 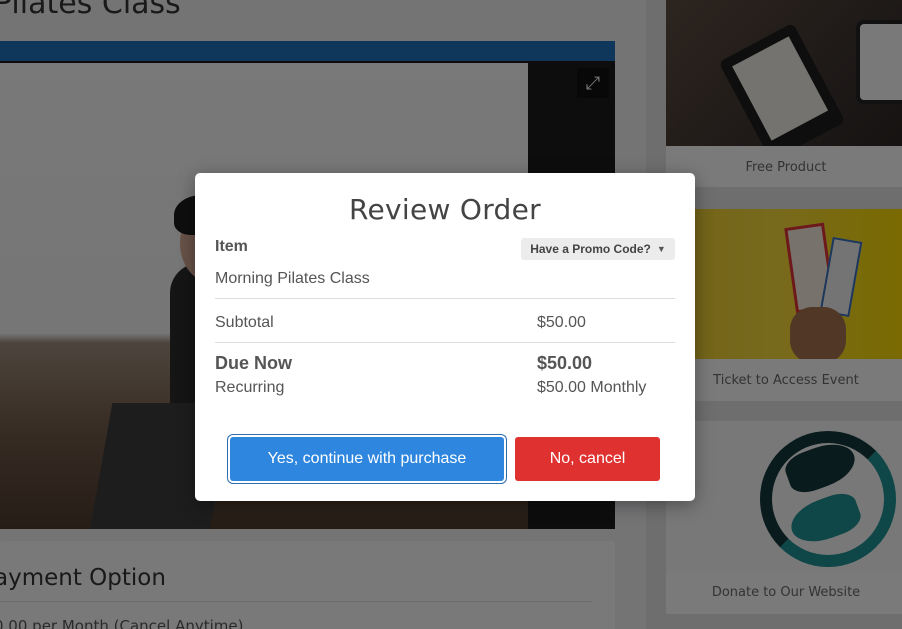 I want to click on recurring-value: $50.00 Monthly, so click(x=592, y=387).